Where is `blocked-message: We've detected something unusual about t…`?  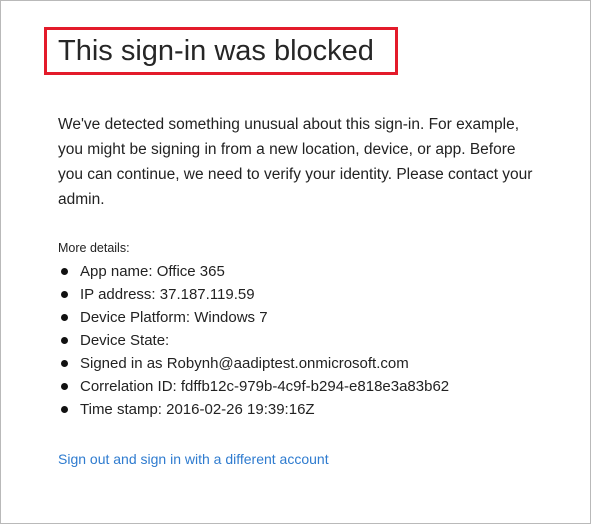 blocked-message: We've detected something unusual about t… is located at coordinates (295, 162).